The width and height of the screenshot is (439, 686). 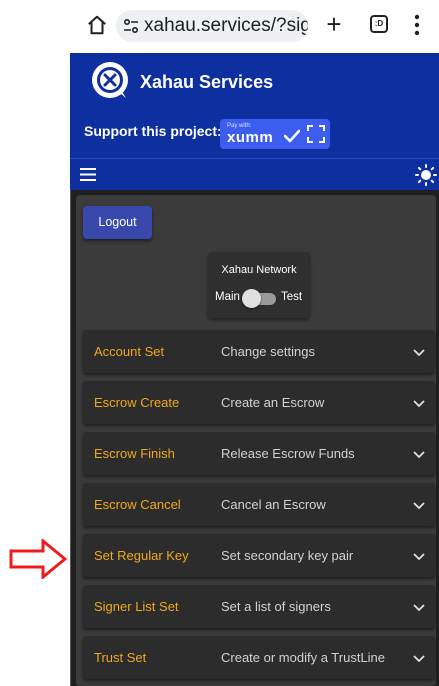 I want to click on address-bar: xahau.services/?sig, so click(x=212, y=26).